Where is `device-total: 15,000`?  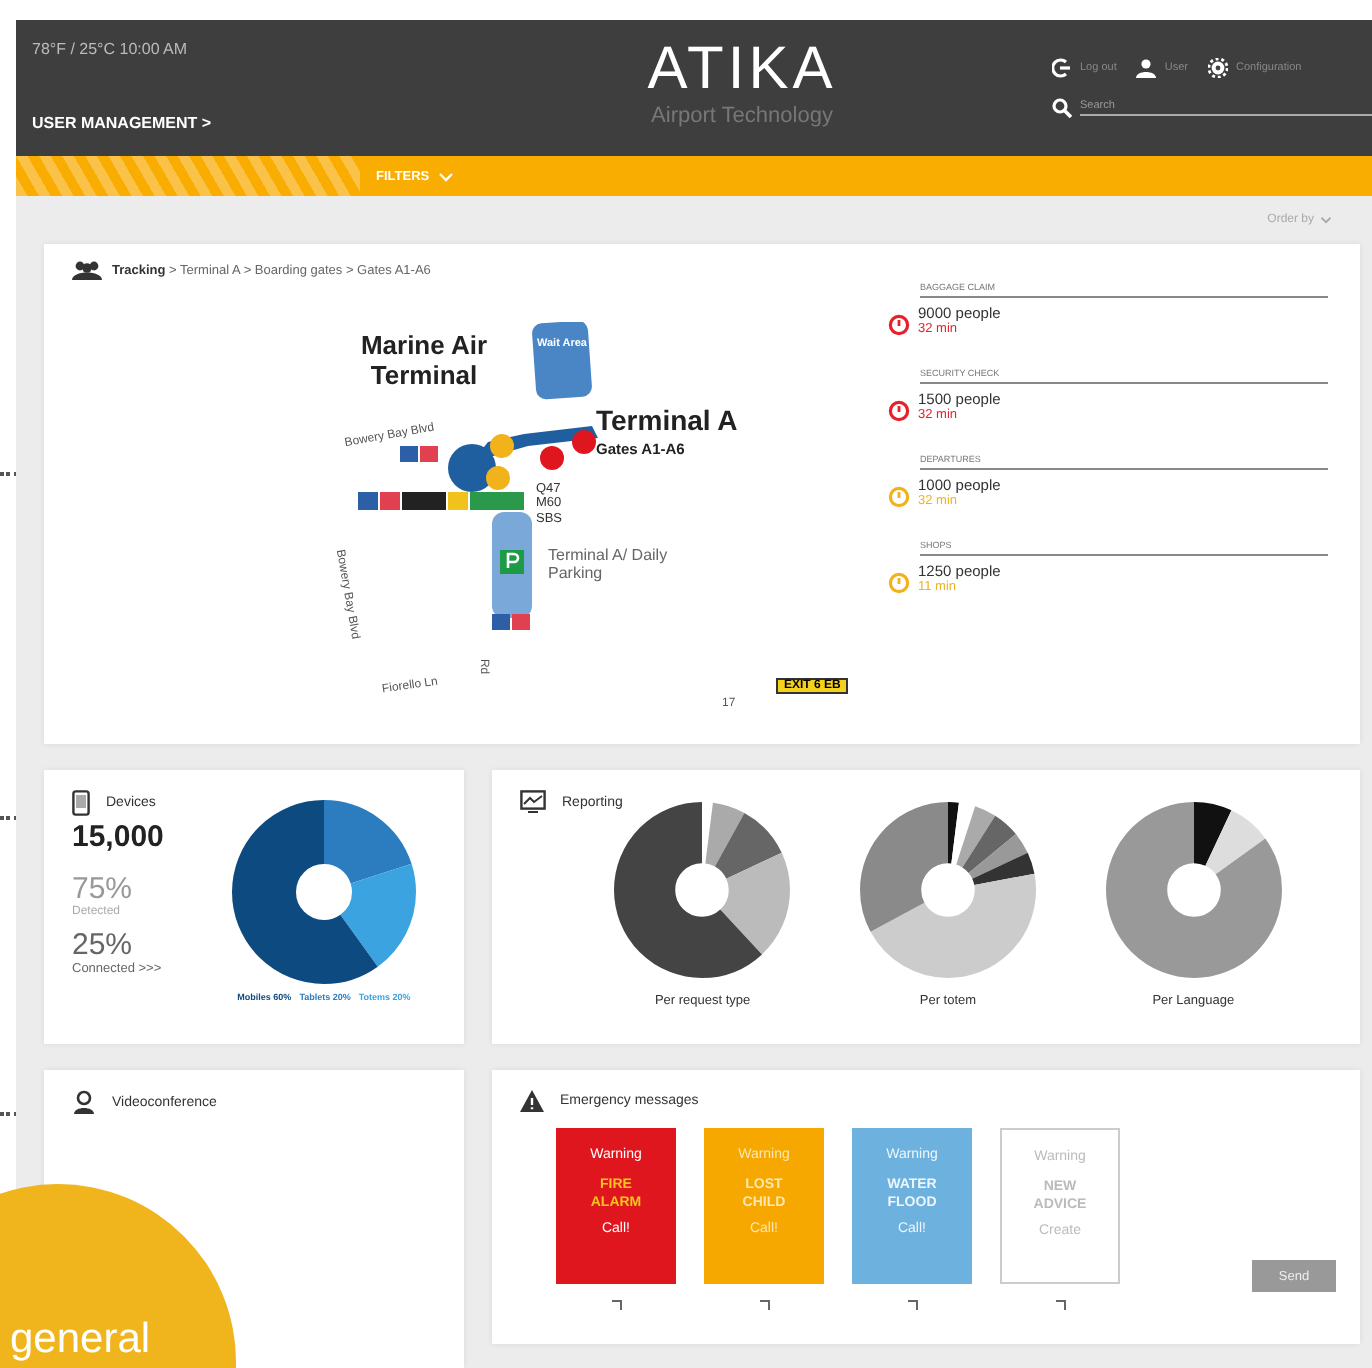 device-total: 15,000 is located at coordinates (119, 837).